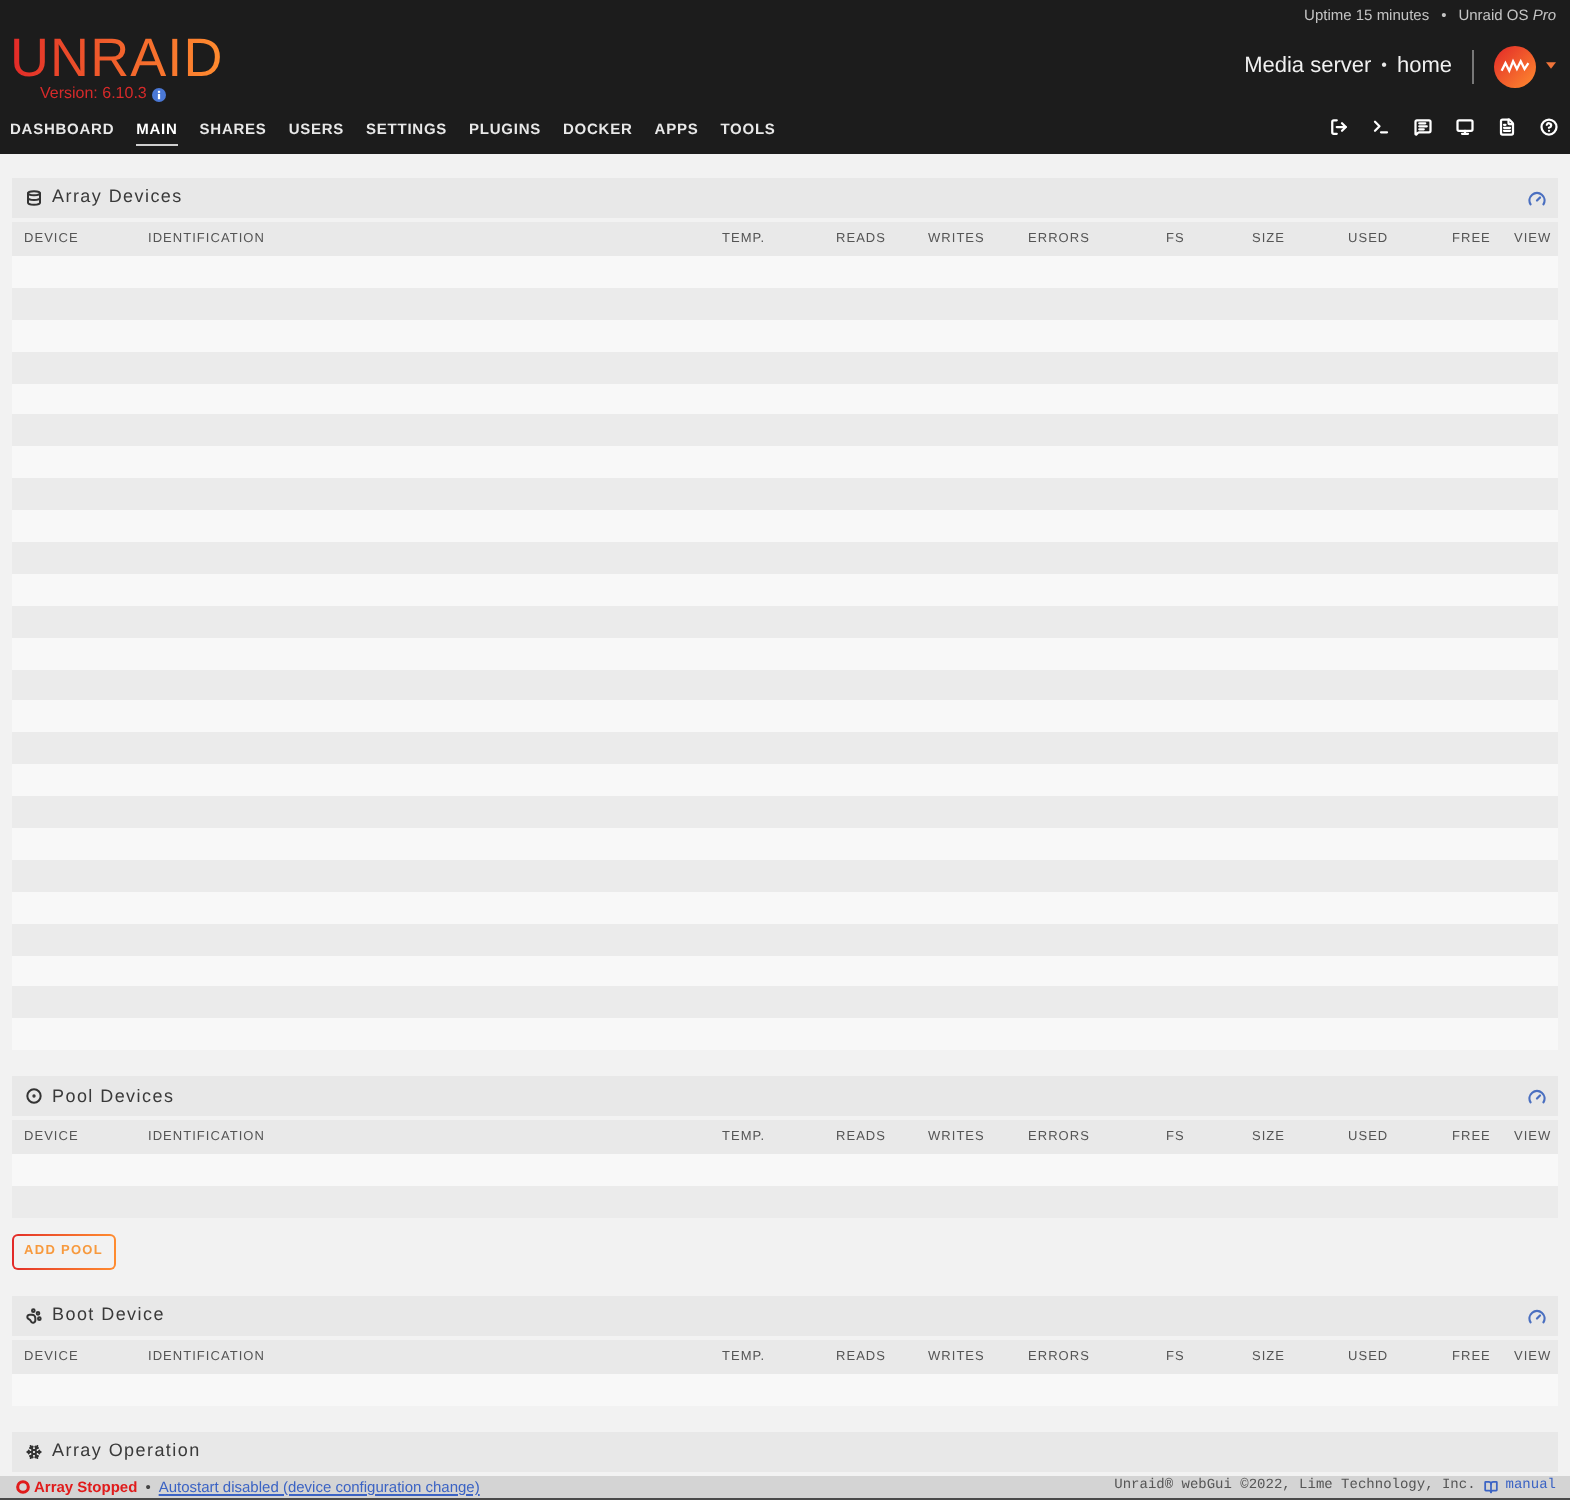  Describe the element at coordinates (159, 94) in the screenshot. I see `info-icon` at that location.